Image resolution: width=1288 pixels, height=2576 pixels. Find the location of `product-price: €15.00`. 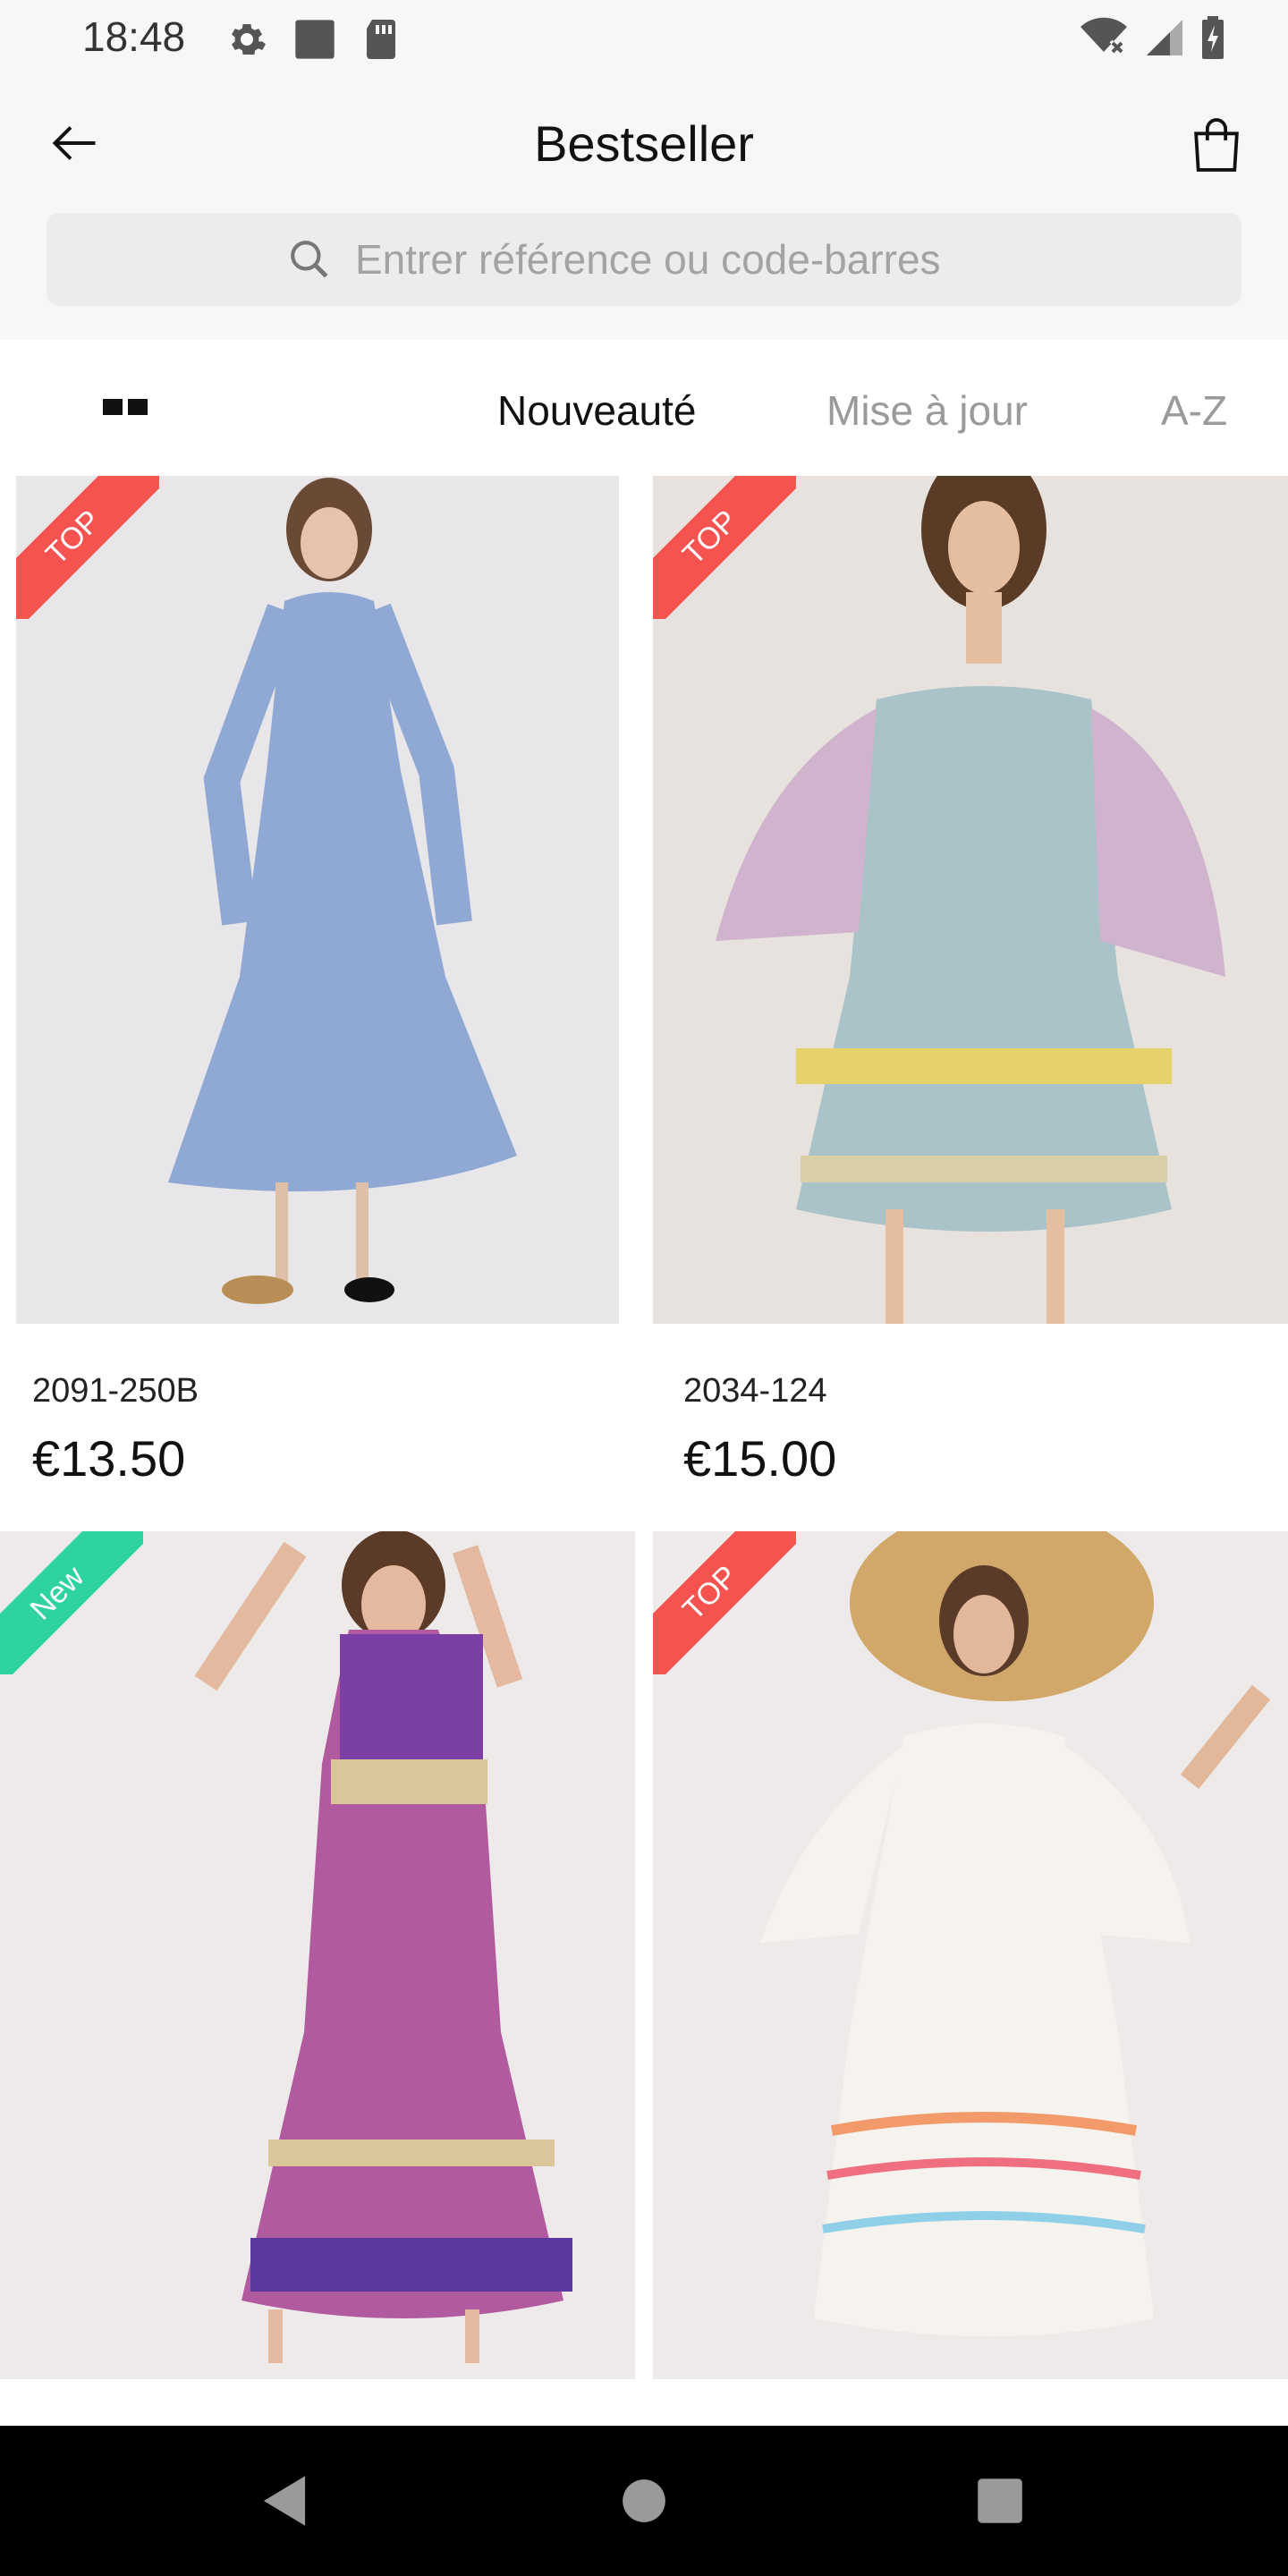

product-price: €15.00 is located at coordinates (760, 1458).